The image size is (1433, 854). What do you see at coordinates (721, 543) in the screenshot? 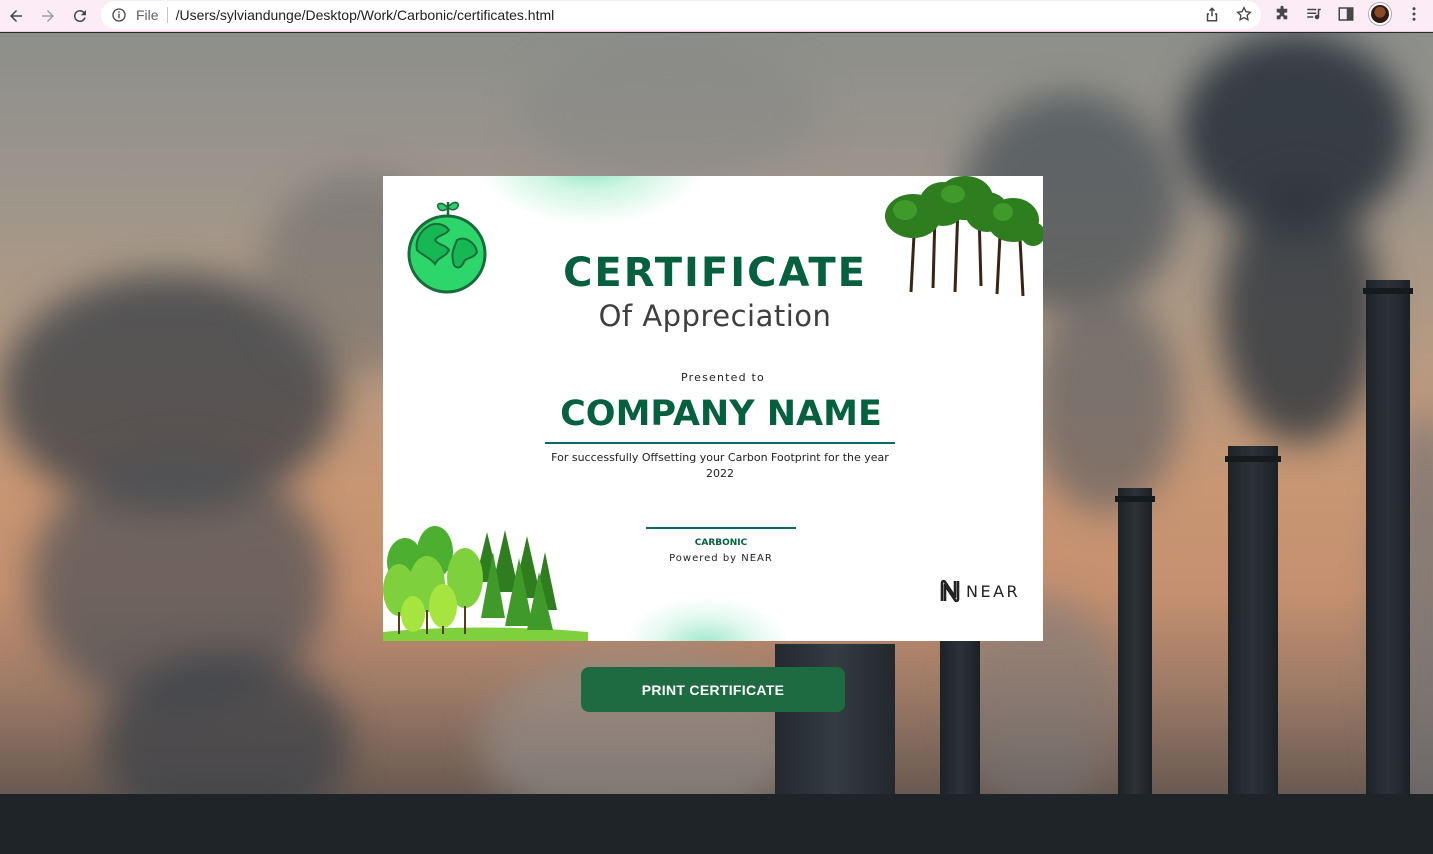
I see `signatory-name: CARBONIC` at bounding box center [721, 543].